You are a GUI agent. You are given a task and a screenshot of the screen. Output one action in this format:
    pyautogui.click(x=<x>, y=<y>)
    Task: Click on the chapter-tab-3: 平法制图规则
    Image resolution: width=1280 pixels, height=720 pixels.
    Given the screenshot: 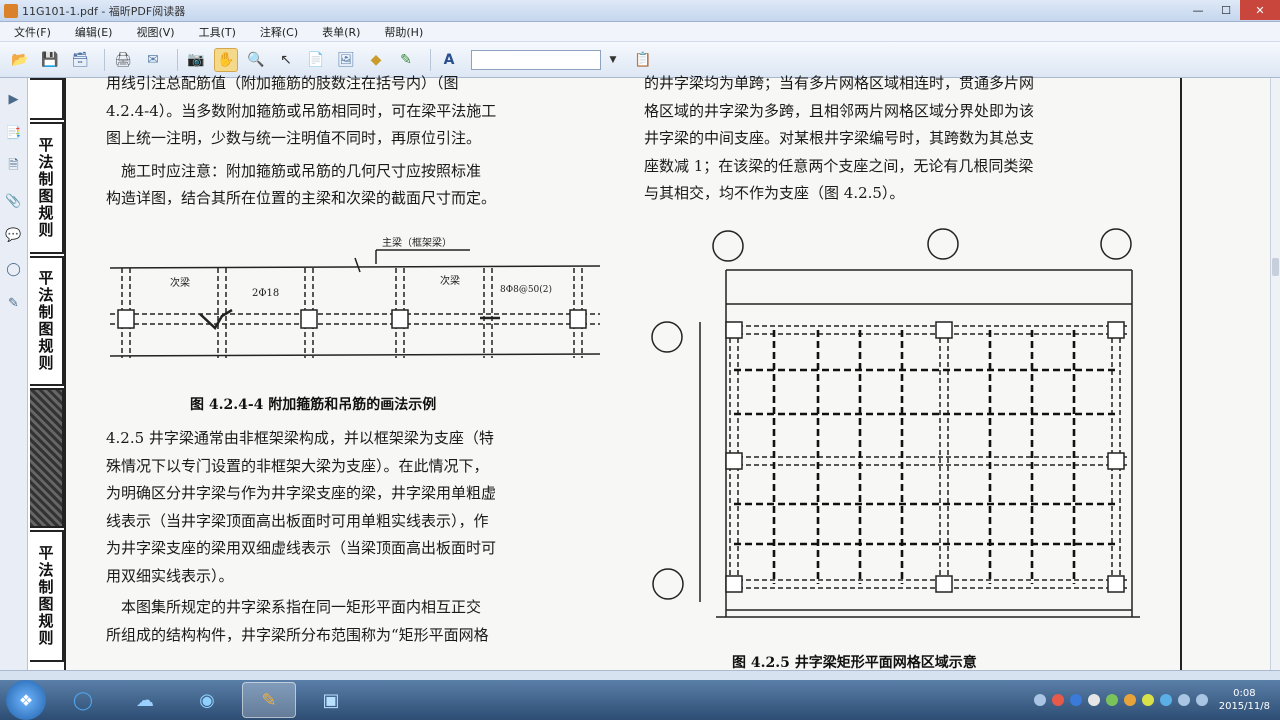 What is the action you would take?
    pyautogui.click(x=47, y=596)
    